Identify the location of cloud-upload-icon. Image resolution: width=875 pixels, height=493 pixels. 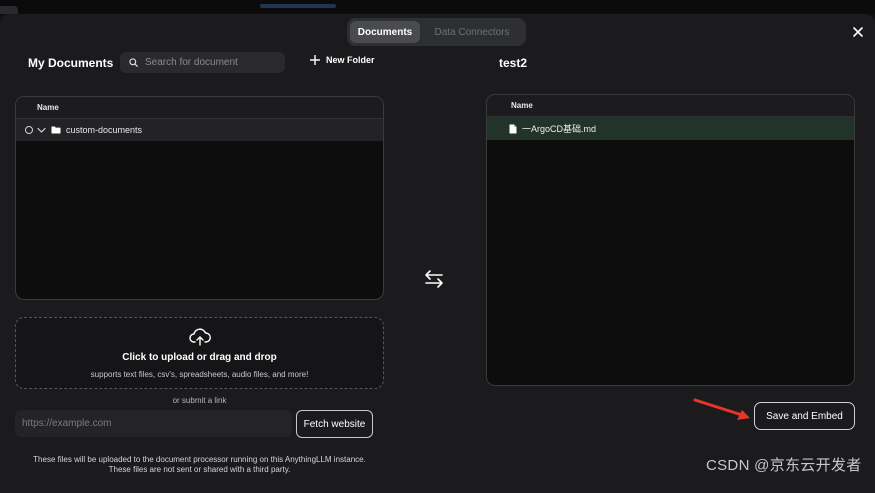
(200, 337).